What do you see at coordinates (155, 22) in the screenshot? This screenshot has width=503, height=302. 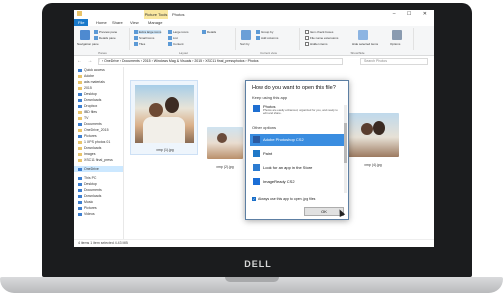 I see `tab-manage: Manage` at bounding box center [155, 22].